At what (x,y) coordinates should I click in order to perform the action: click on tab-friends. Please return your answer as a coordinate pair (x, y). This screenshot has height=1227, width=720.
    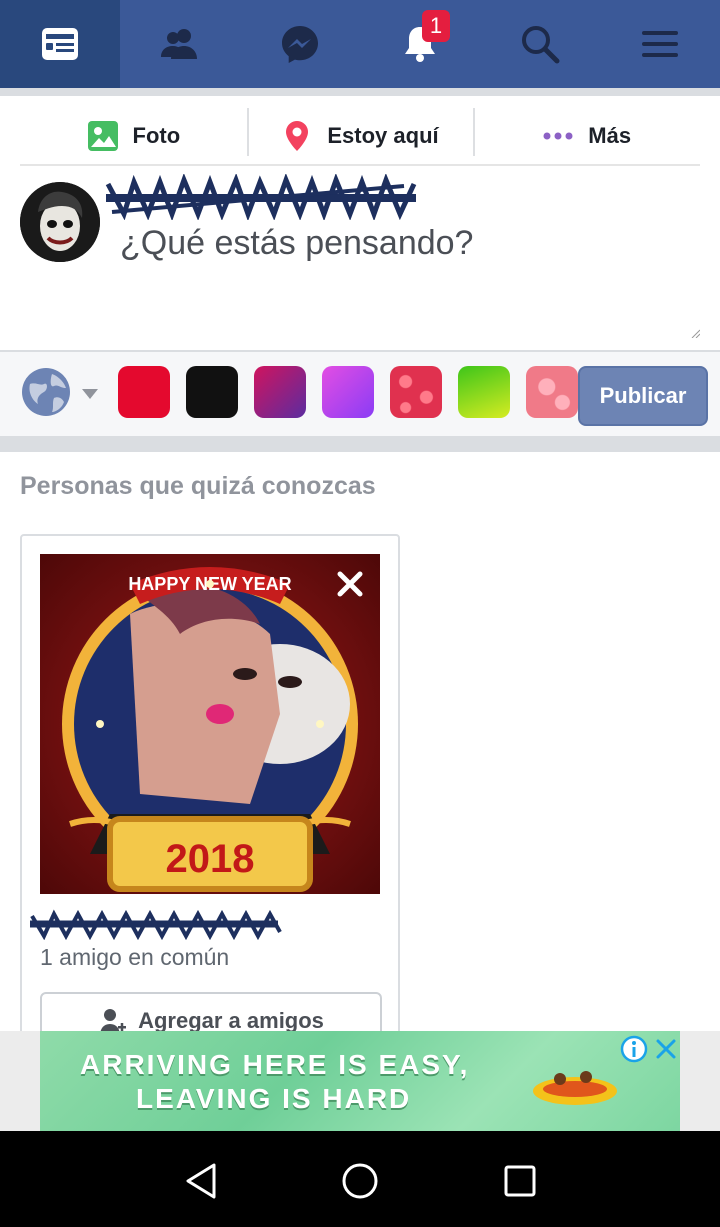
    Looking at the image, I should click on (180, 44).